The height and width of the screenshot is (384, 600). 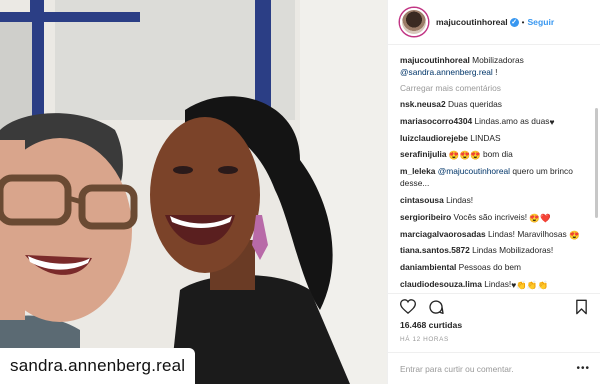 What do you see at coordinates (423, 154) in the screenshot?
I see `comment-username: serafinijulia` at bounding box center [423, 154].